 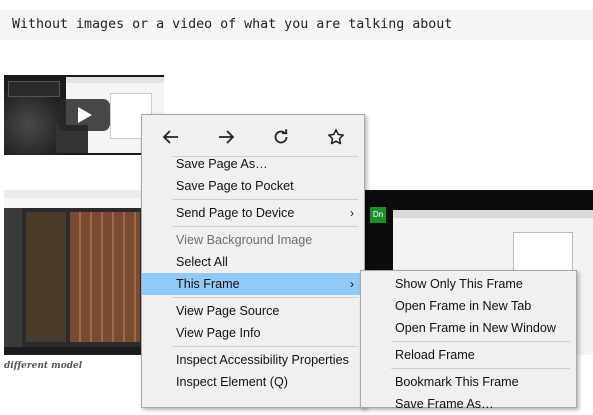 I want to click on submenu-item-show-only-this-frame: Show Only This Frame, so click(x=468, y=284).